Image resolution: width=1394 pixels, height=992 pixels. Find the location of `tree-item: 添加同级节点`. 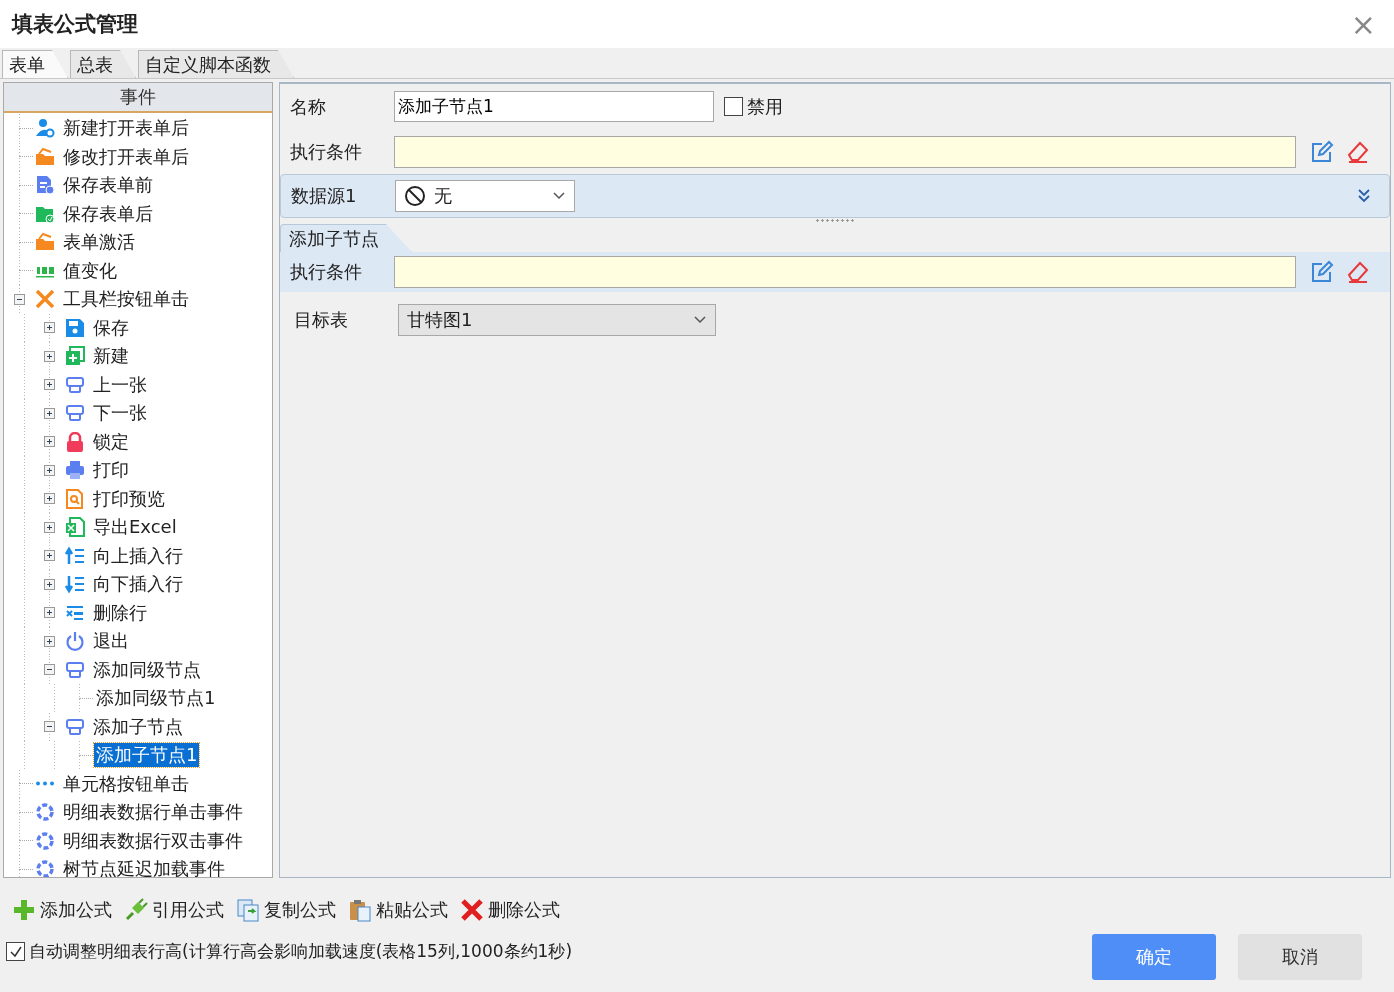

tree-item: 添加同级节点 is located at coordinates (147, 669).